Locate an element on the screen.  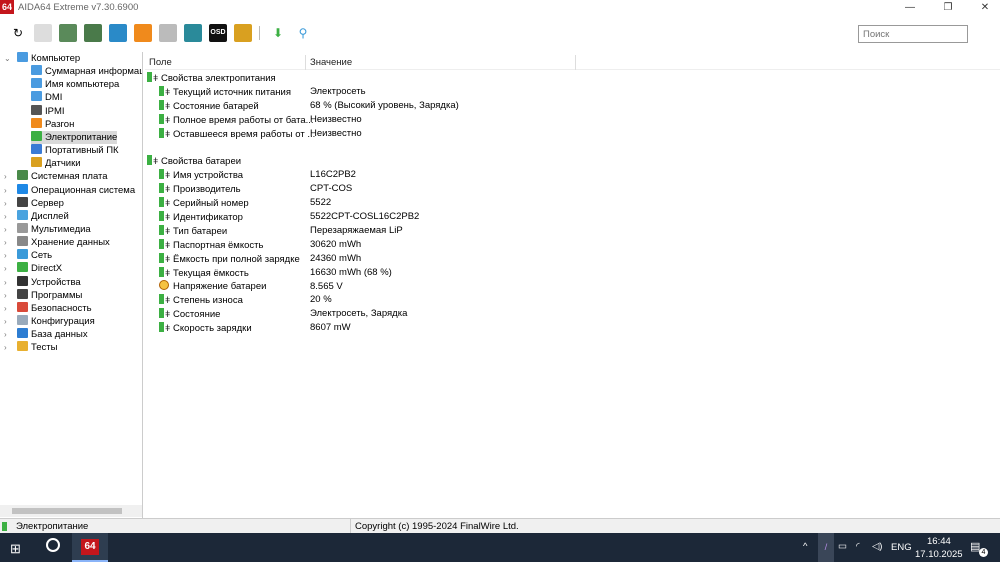
volume-icon: ◁) is located at coordinates (877, 546).